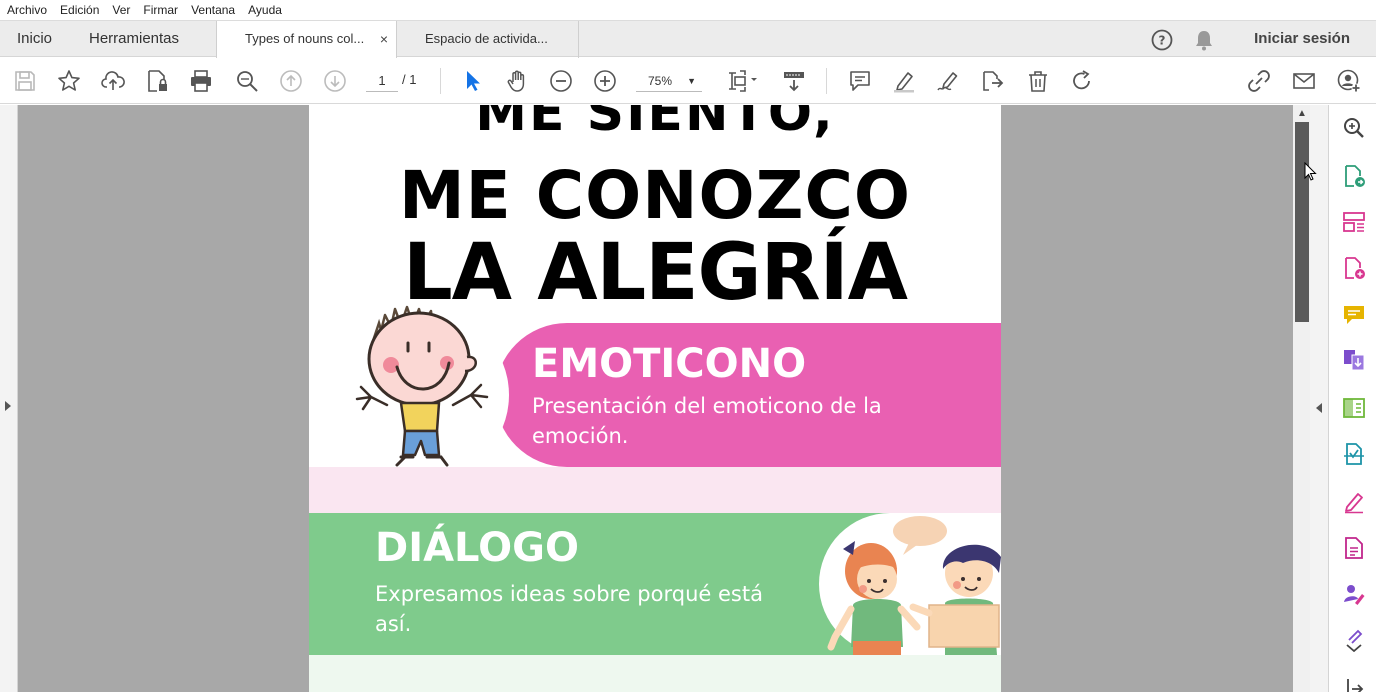  Describe the element at coordinates (382, 81) in the screenshot. I see `page-number-input` at that location.